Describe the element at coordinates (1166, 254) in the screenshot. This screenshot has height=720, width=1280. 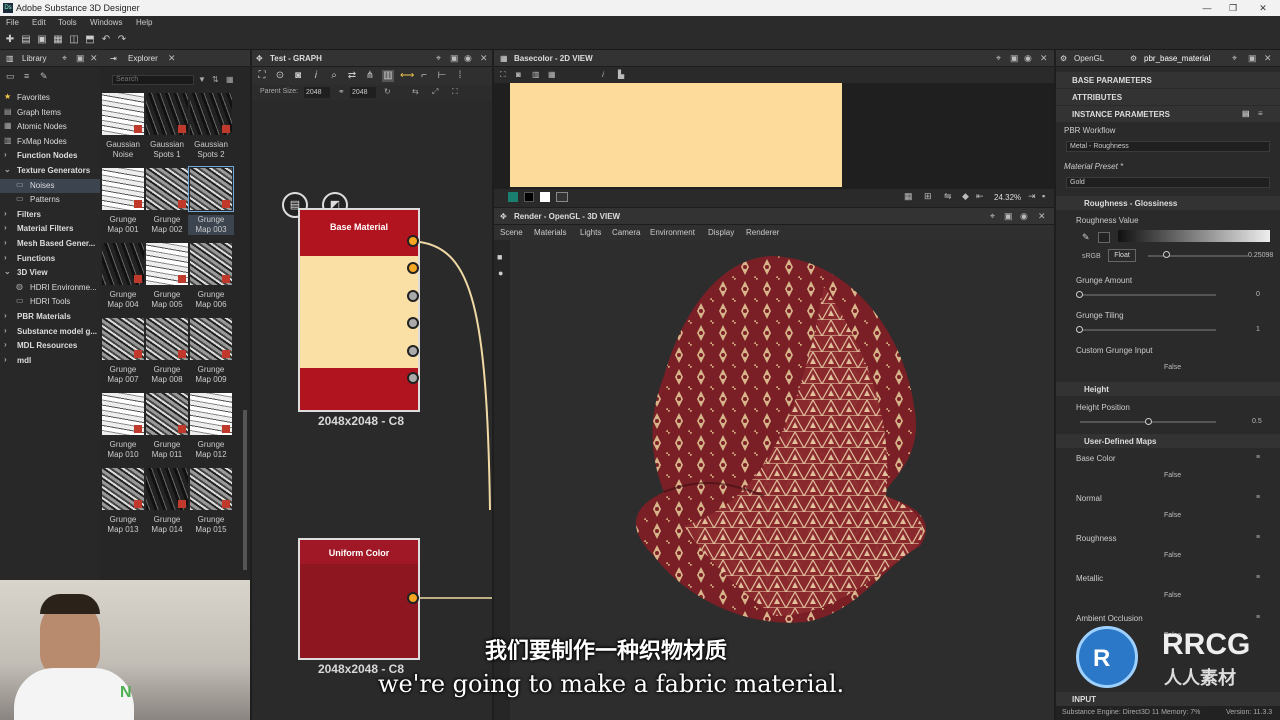
I see `roughness-slider-knob` at that location.